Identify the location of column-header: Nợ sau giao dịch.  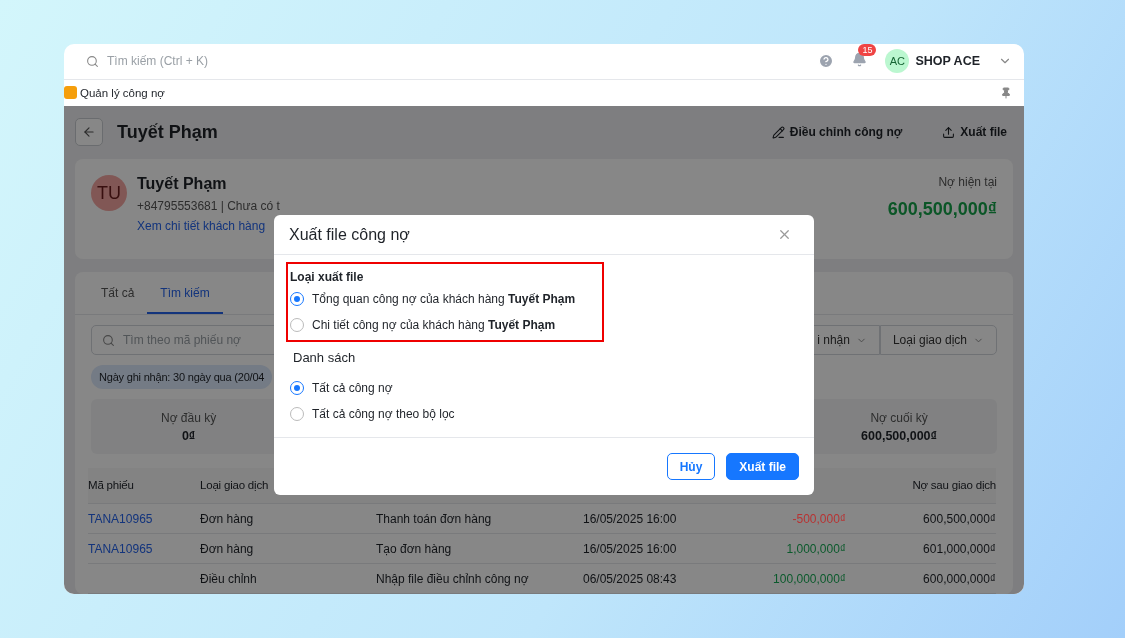
(921, 486).